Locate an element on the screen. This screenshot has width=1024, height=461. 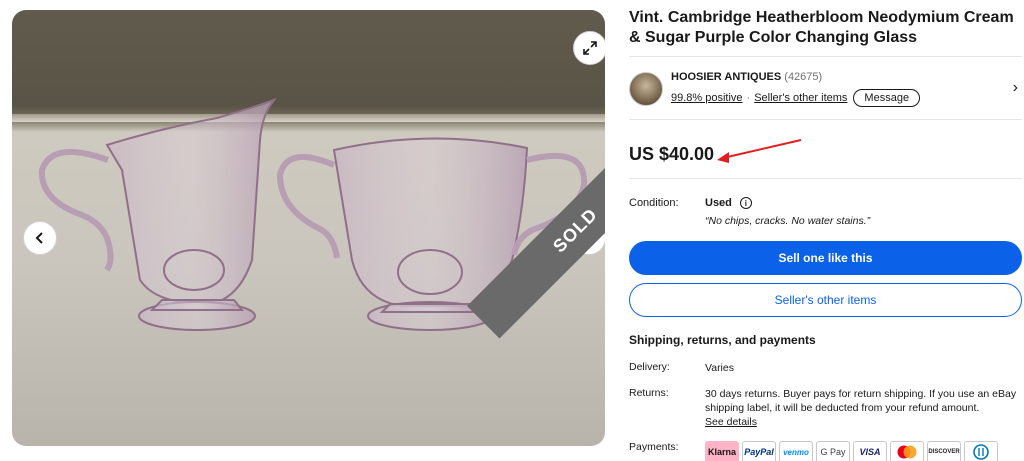
seller-avatar is located at coordinates (646, 89).